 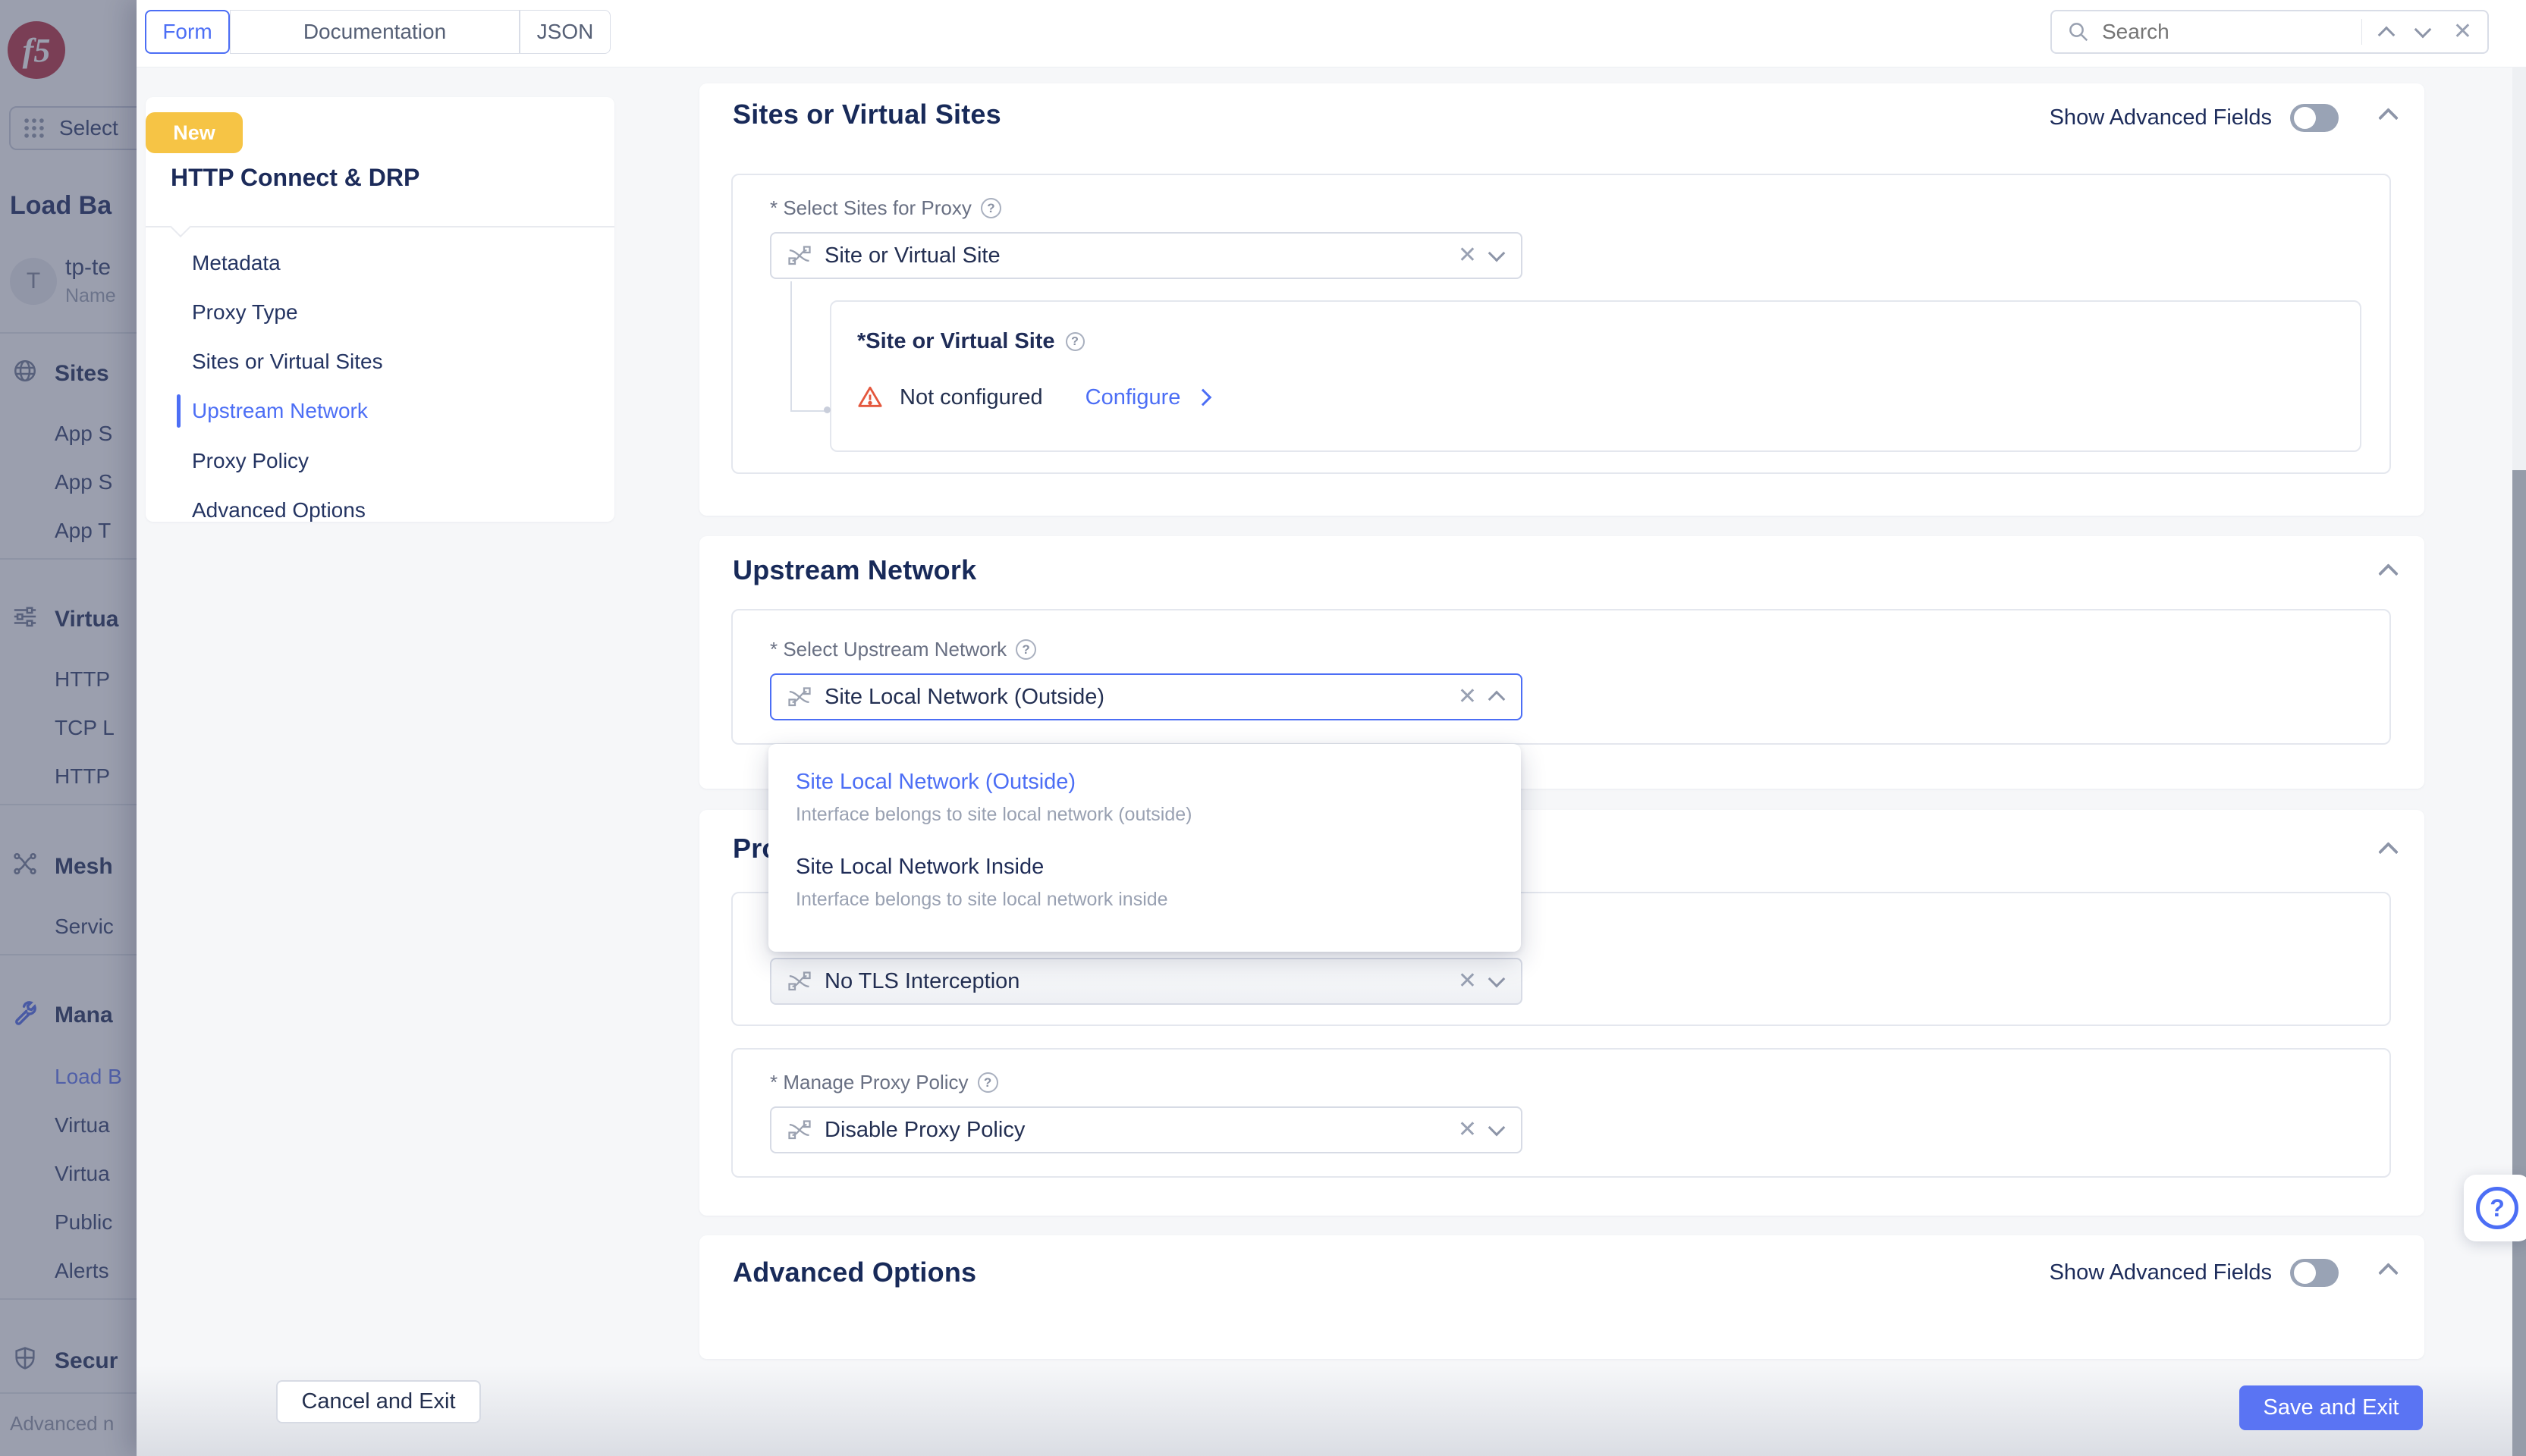 I want to click on search-box: ✕, so click(x=2269, y=32).